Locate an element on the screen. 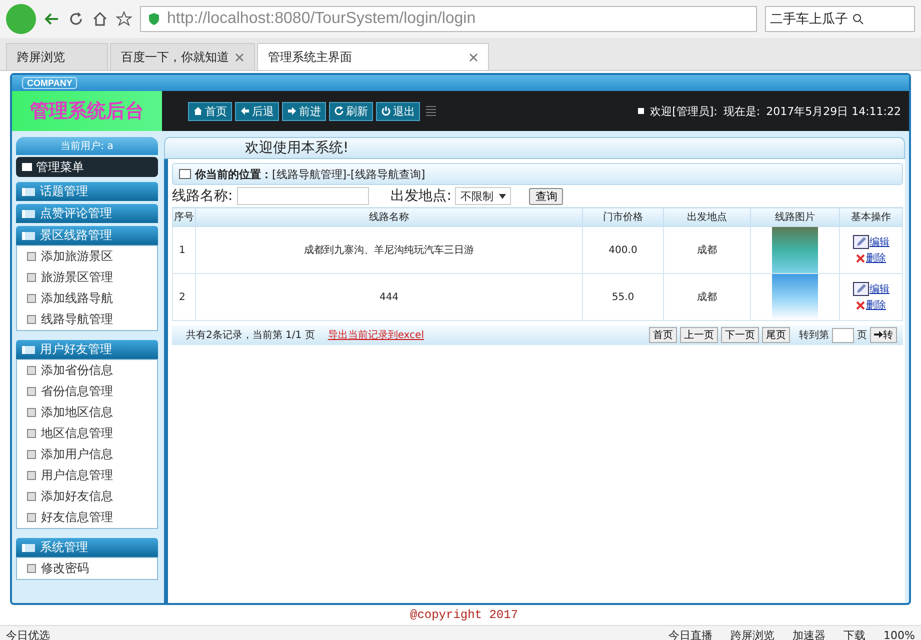 The width and height of the screenshot is (921, 640). nav-button: 前进 is located at coordinates (304, 111).